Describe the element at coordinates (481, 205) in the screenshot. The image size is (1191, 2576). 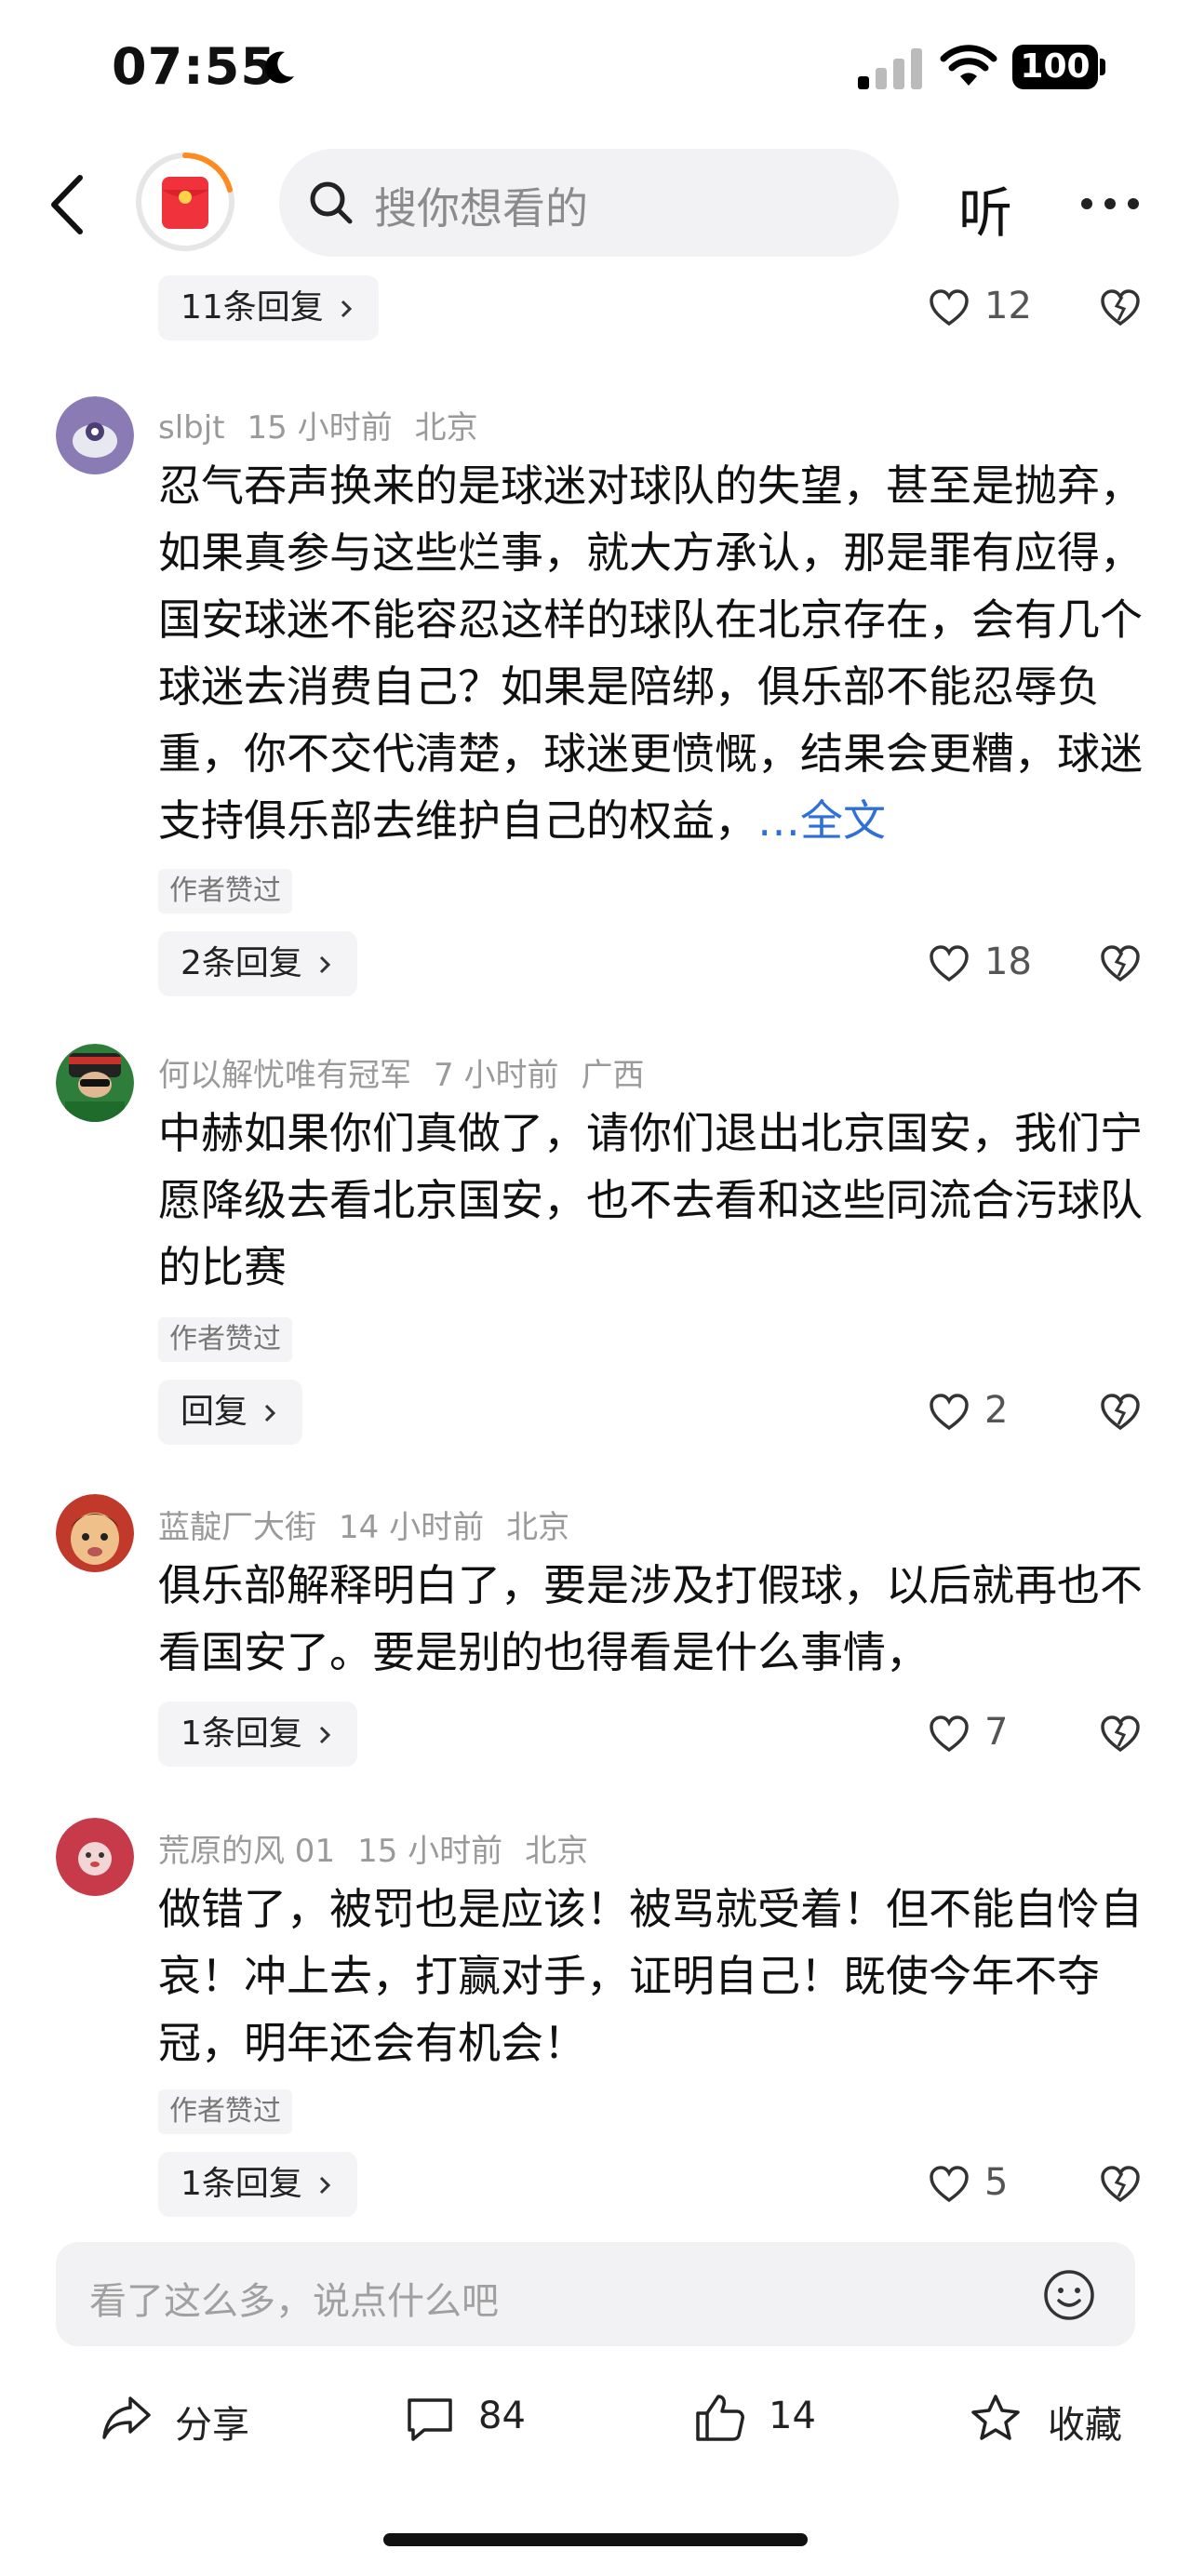
I see `search-placeholder: 搜你想看的` at that location.